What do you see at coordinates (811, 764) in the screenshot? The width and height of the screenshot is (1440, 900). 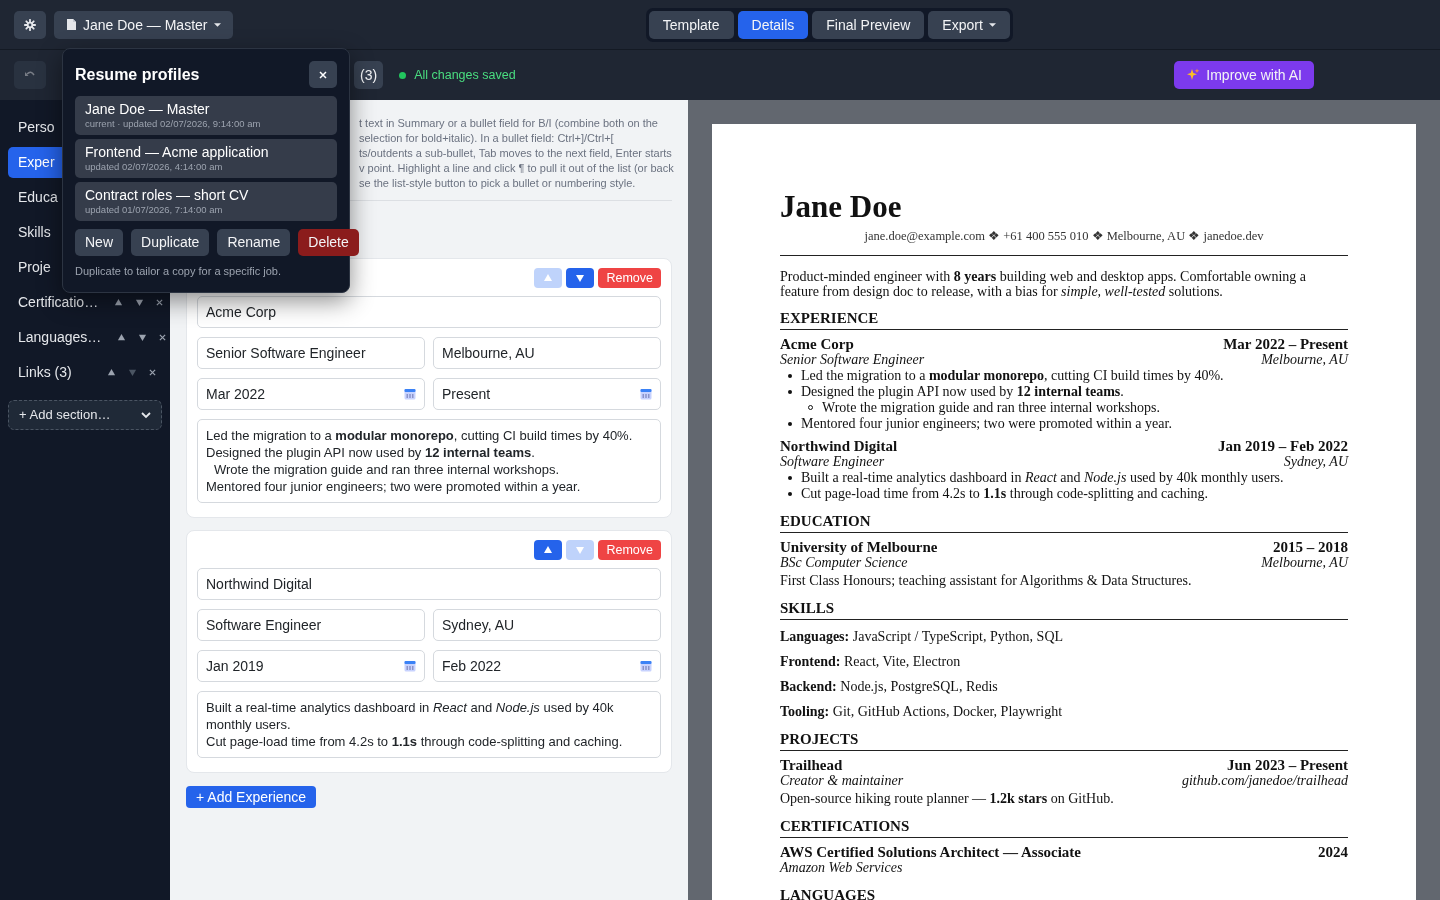 I see `entry-title: Trailhead` at bounding box center [811, 764].